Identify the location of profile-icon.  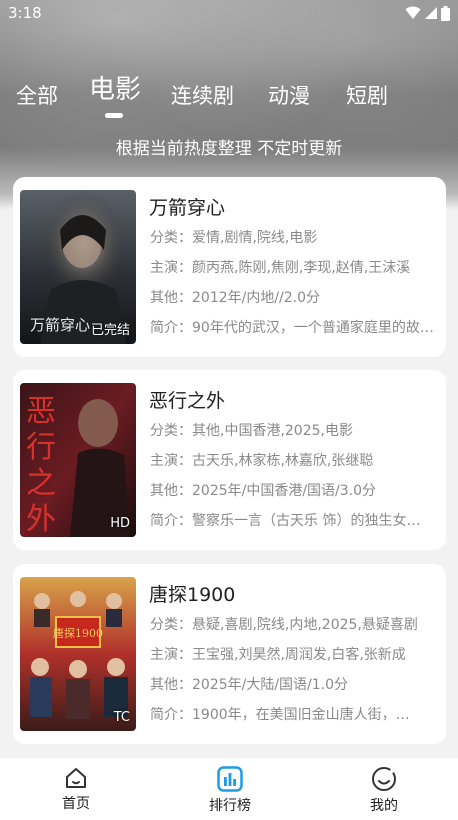
(384, 779).